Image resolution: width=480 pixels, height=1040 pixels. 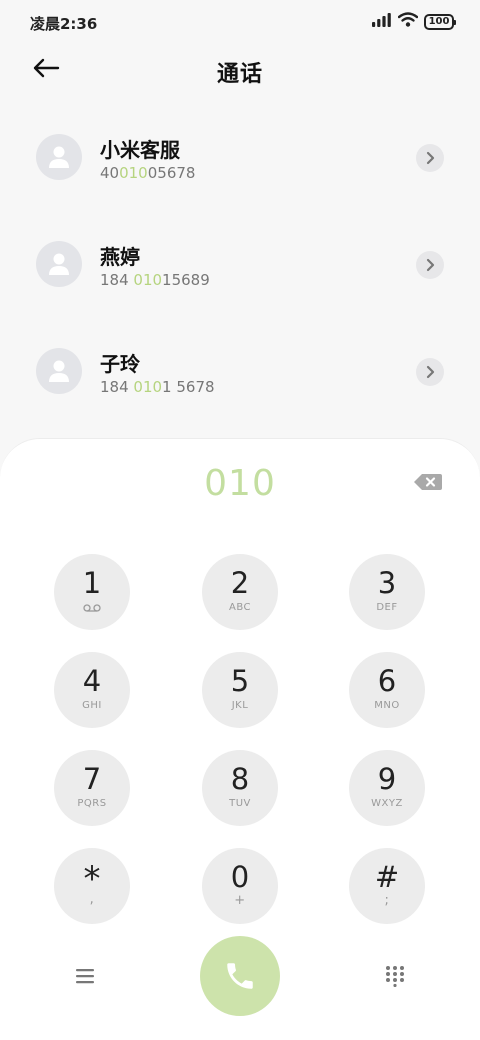 I want to click on key-letters: ;, so click(x=387, y=900).